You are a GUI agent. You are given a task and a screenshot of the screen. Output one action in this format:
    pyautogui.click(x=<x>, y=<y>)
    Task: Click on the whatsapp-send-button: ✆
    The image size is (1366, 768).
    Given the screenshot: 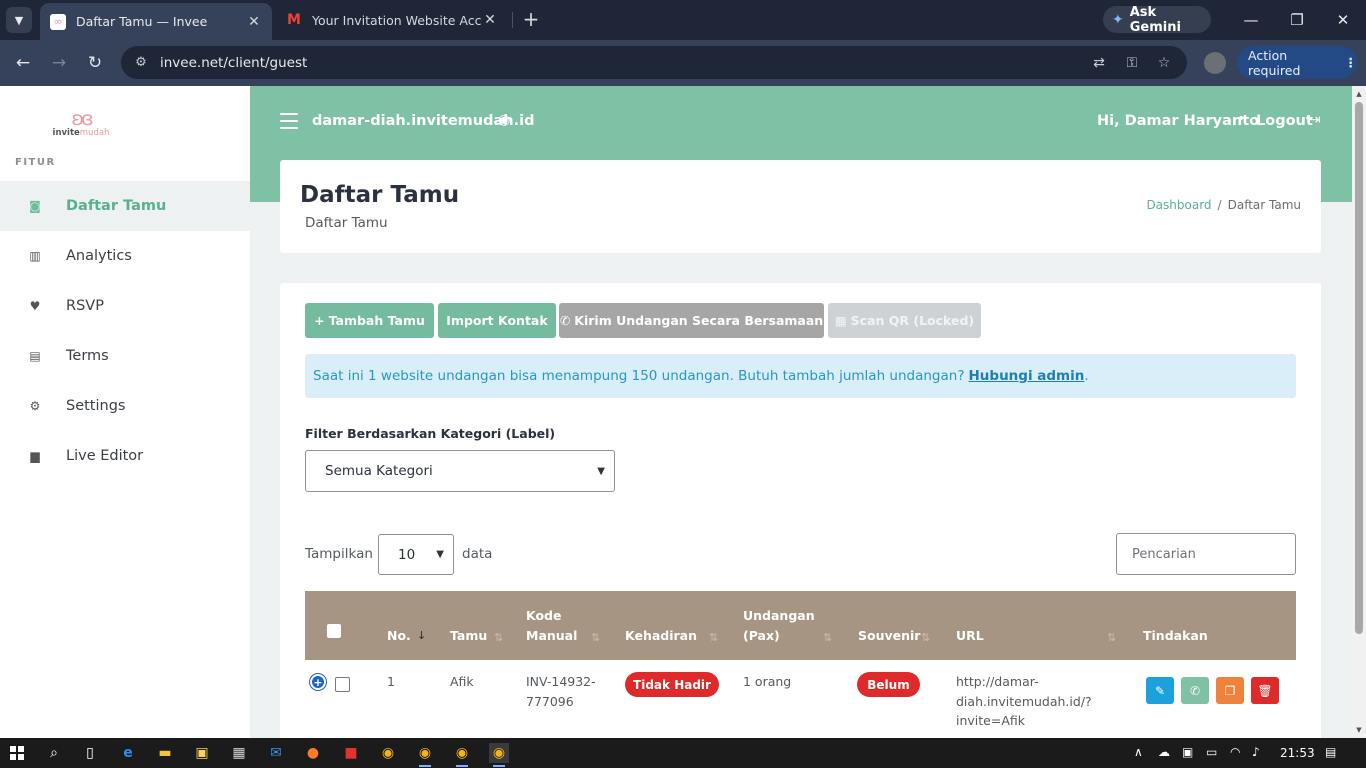 What is the action you would take?
    pyautogui.click(x=1195, y=690)
    